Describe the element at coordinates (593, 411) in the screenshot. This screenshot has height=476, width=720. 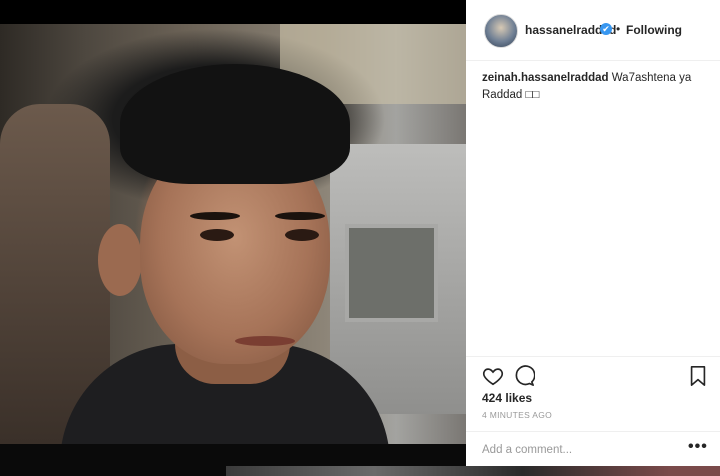
I see `post-actions: 424 likes 4 MINUTES AGO •••` at that location.